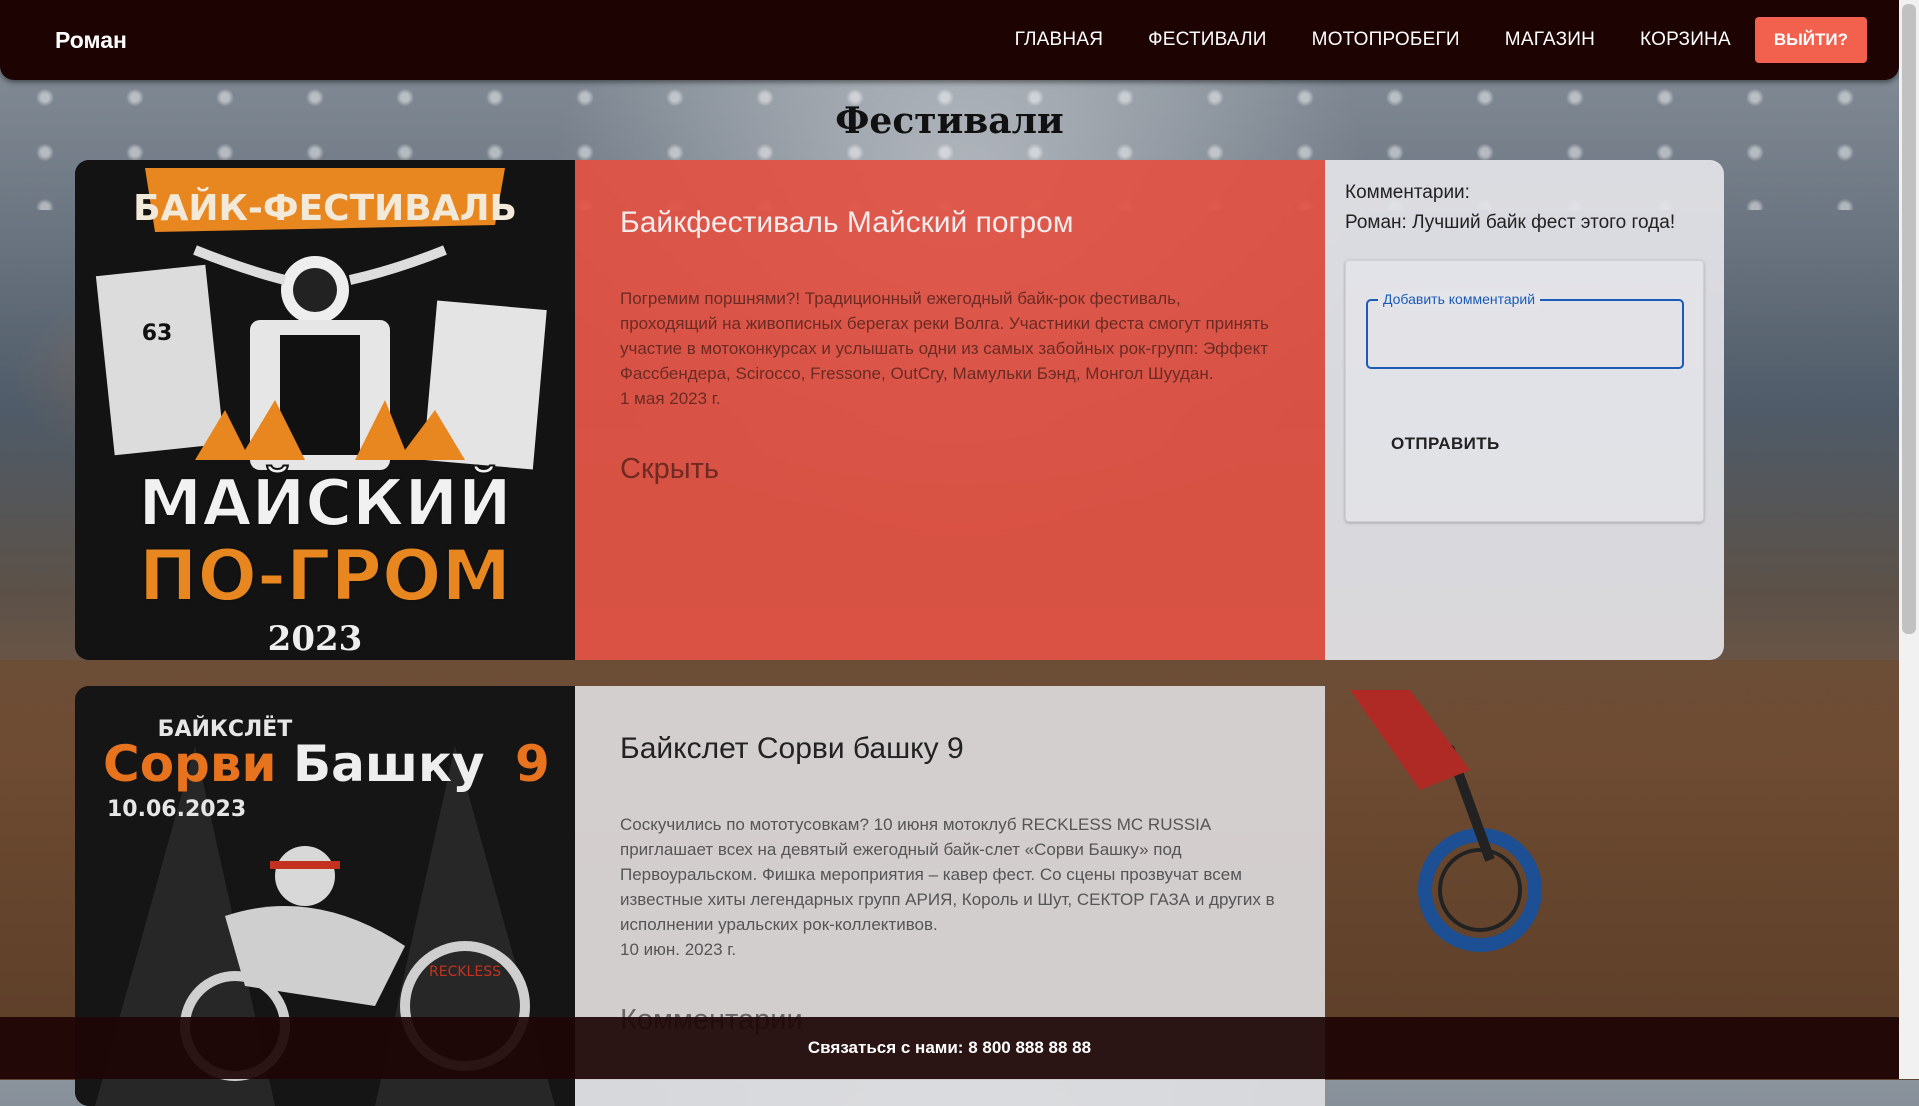 The width and height of the screenshot is (1919, 1106). What do you see at coordinates (190, 764) in the screenshot?
I see `poster-name-1: Сорви` at bounding box center [190, 764].